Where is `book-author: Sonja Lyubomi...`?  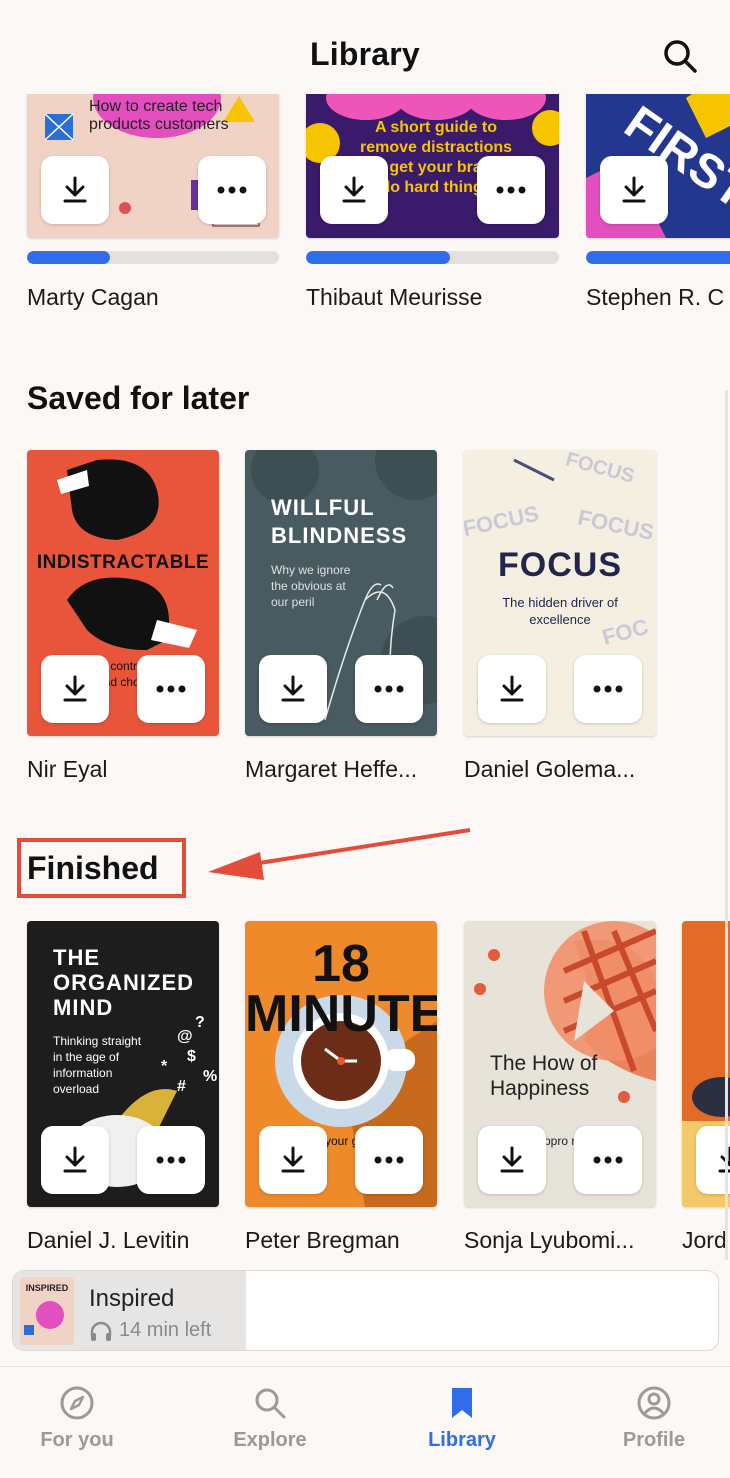
book-author: Sonja Lyubomi... is located at coordinates (549, 1240).